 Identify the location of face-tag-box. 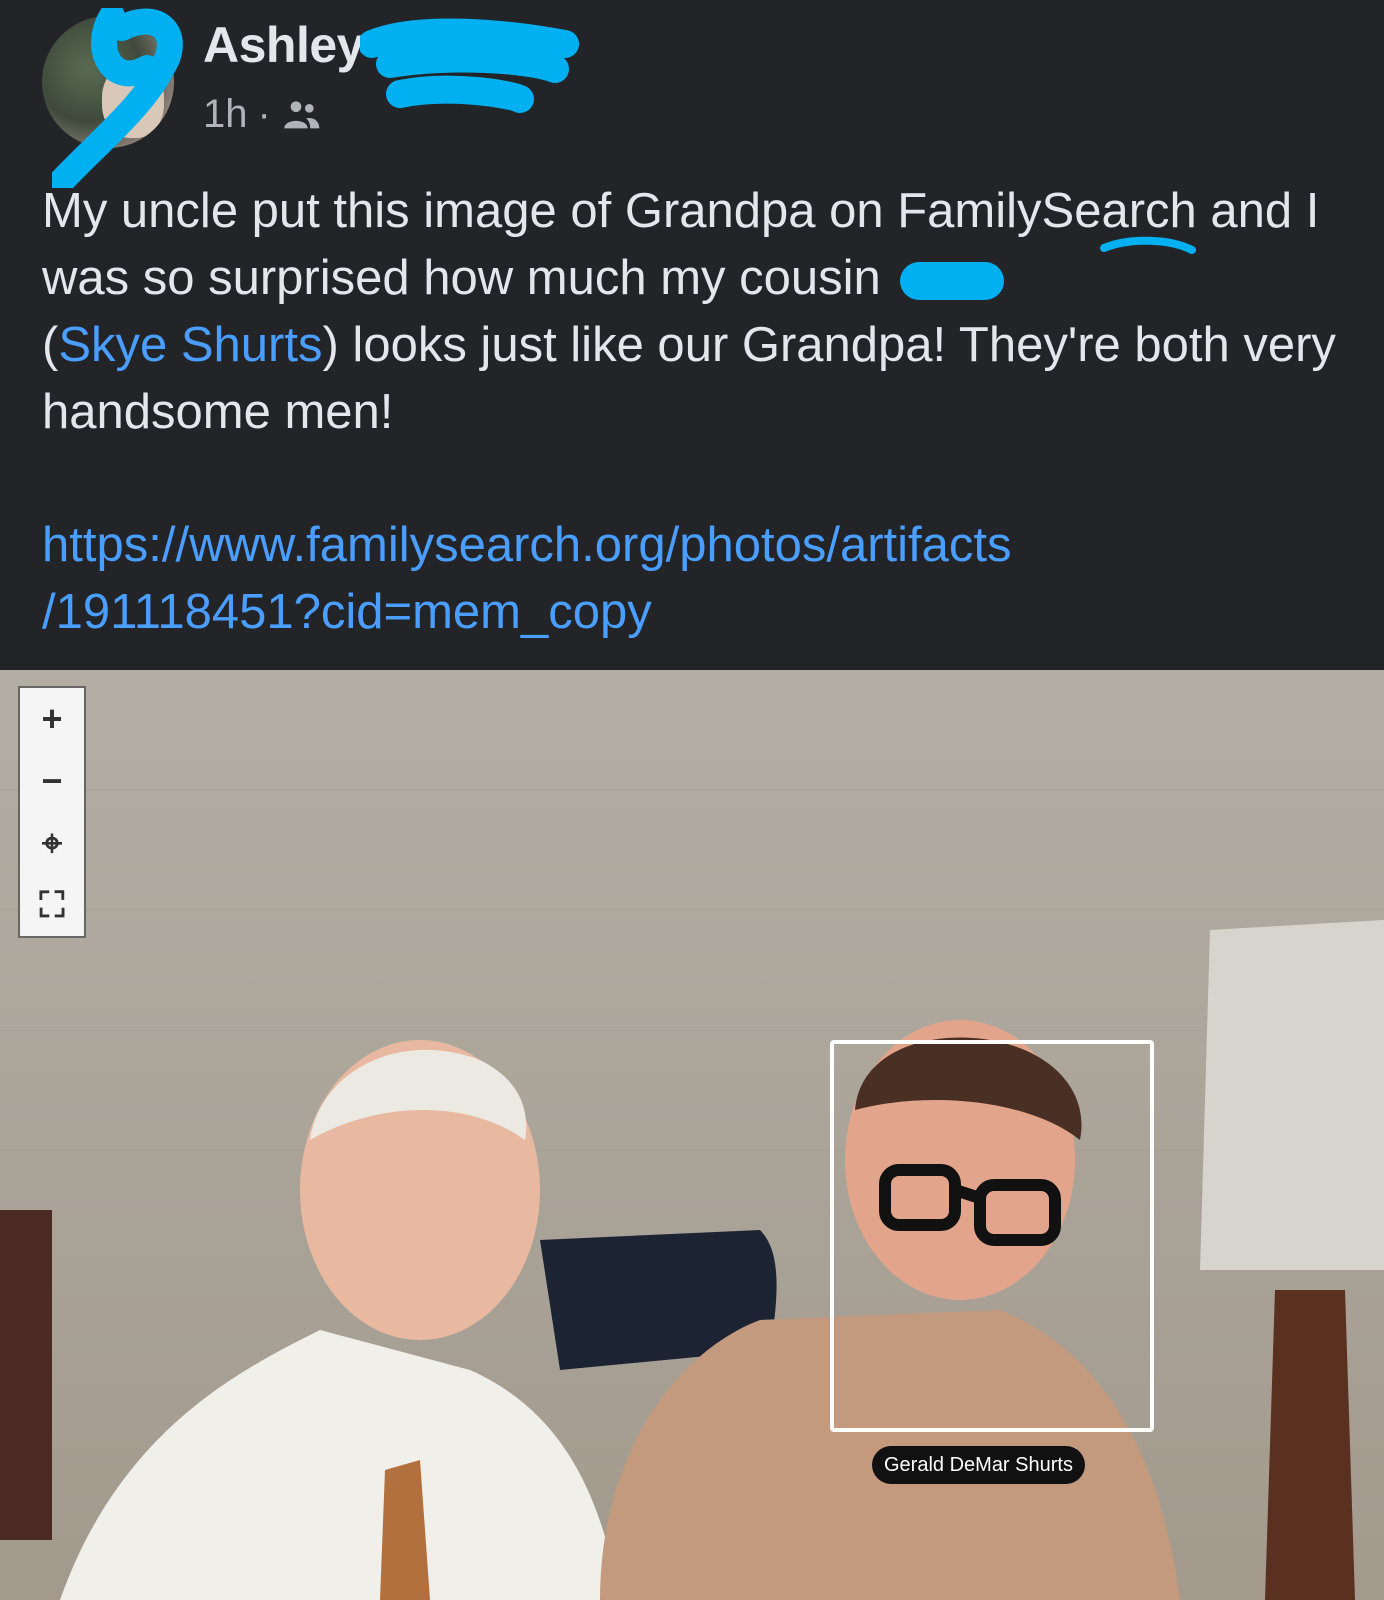
(992, 1236).